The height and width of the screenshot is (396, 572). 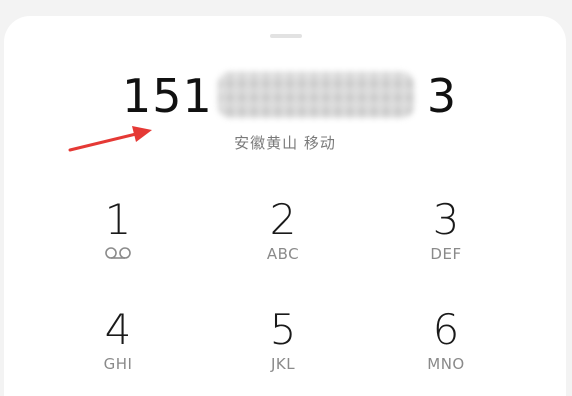 What do you see at coordinates (167, 96) in the screenshot?
I see `number-prefix: 151` at bounding box center [167, 96].